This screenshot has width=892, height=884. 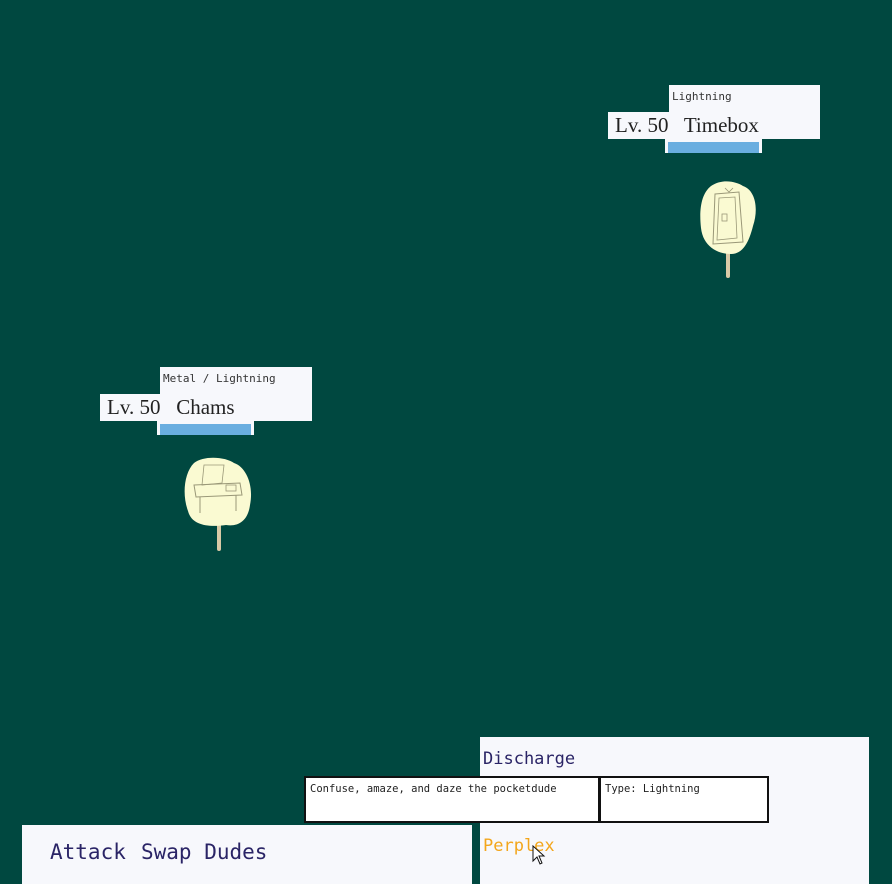 I want to click on move-type-tooltip: Type: Lightning, so click(x=684, y=799).